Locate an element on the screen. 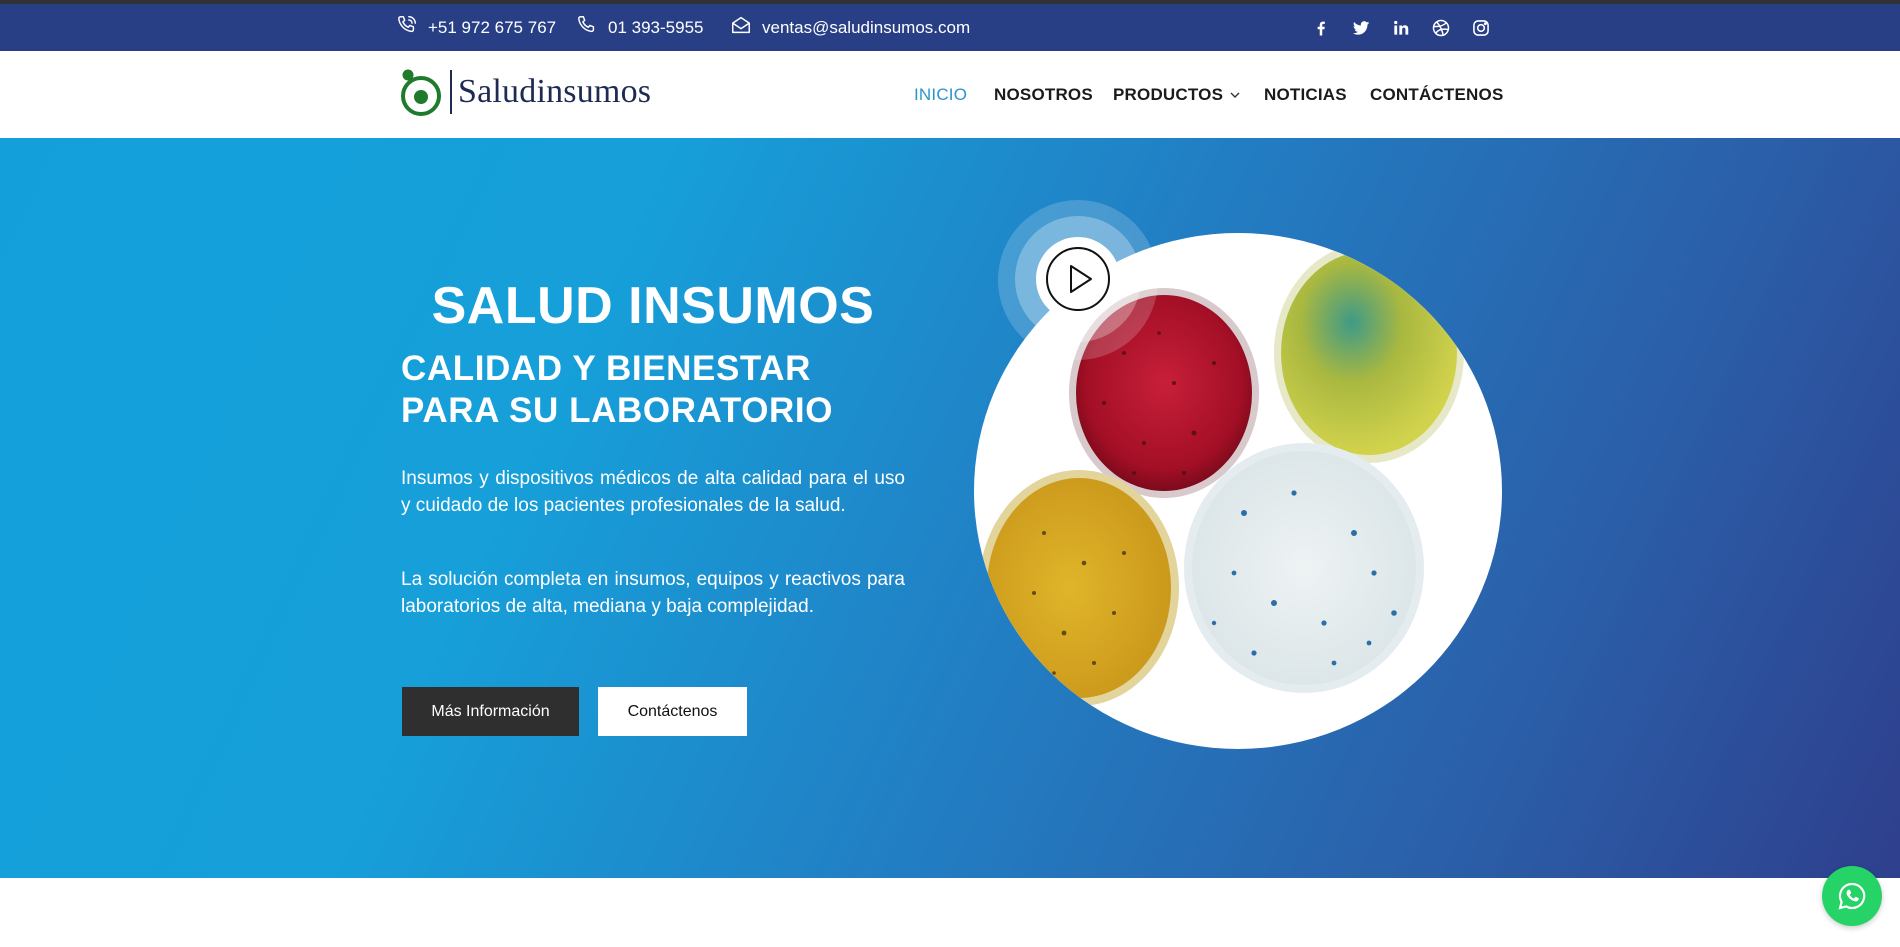 Image resolution: width=1900 pixels, height=947 pixels. facebook-icon is located at coordinates (1321, 28).